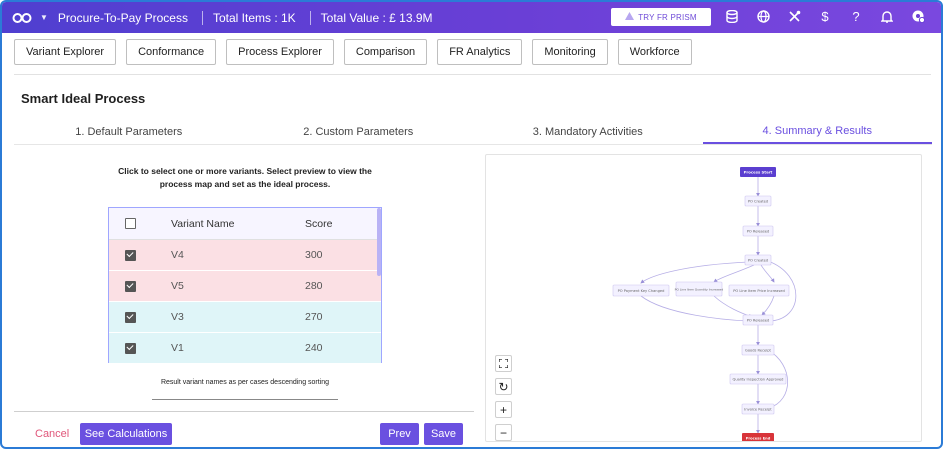 The width and height of the screenshot is (943, 449). I want to click on table-scrollbar, so click(379, 242).